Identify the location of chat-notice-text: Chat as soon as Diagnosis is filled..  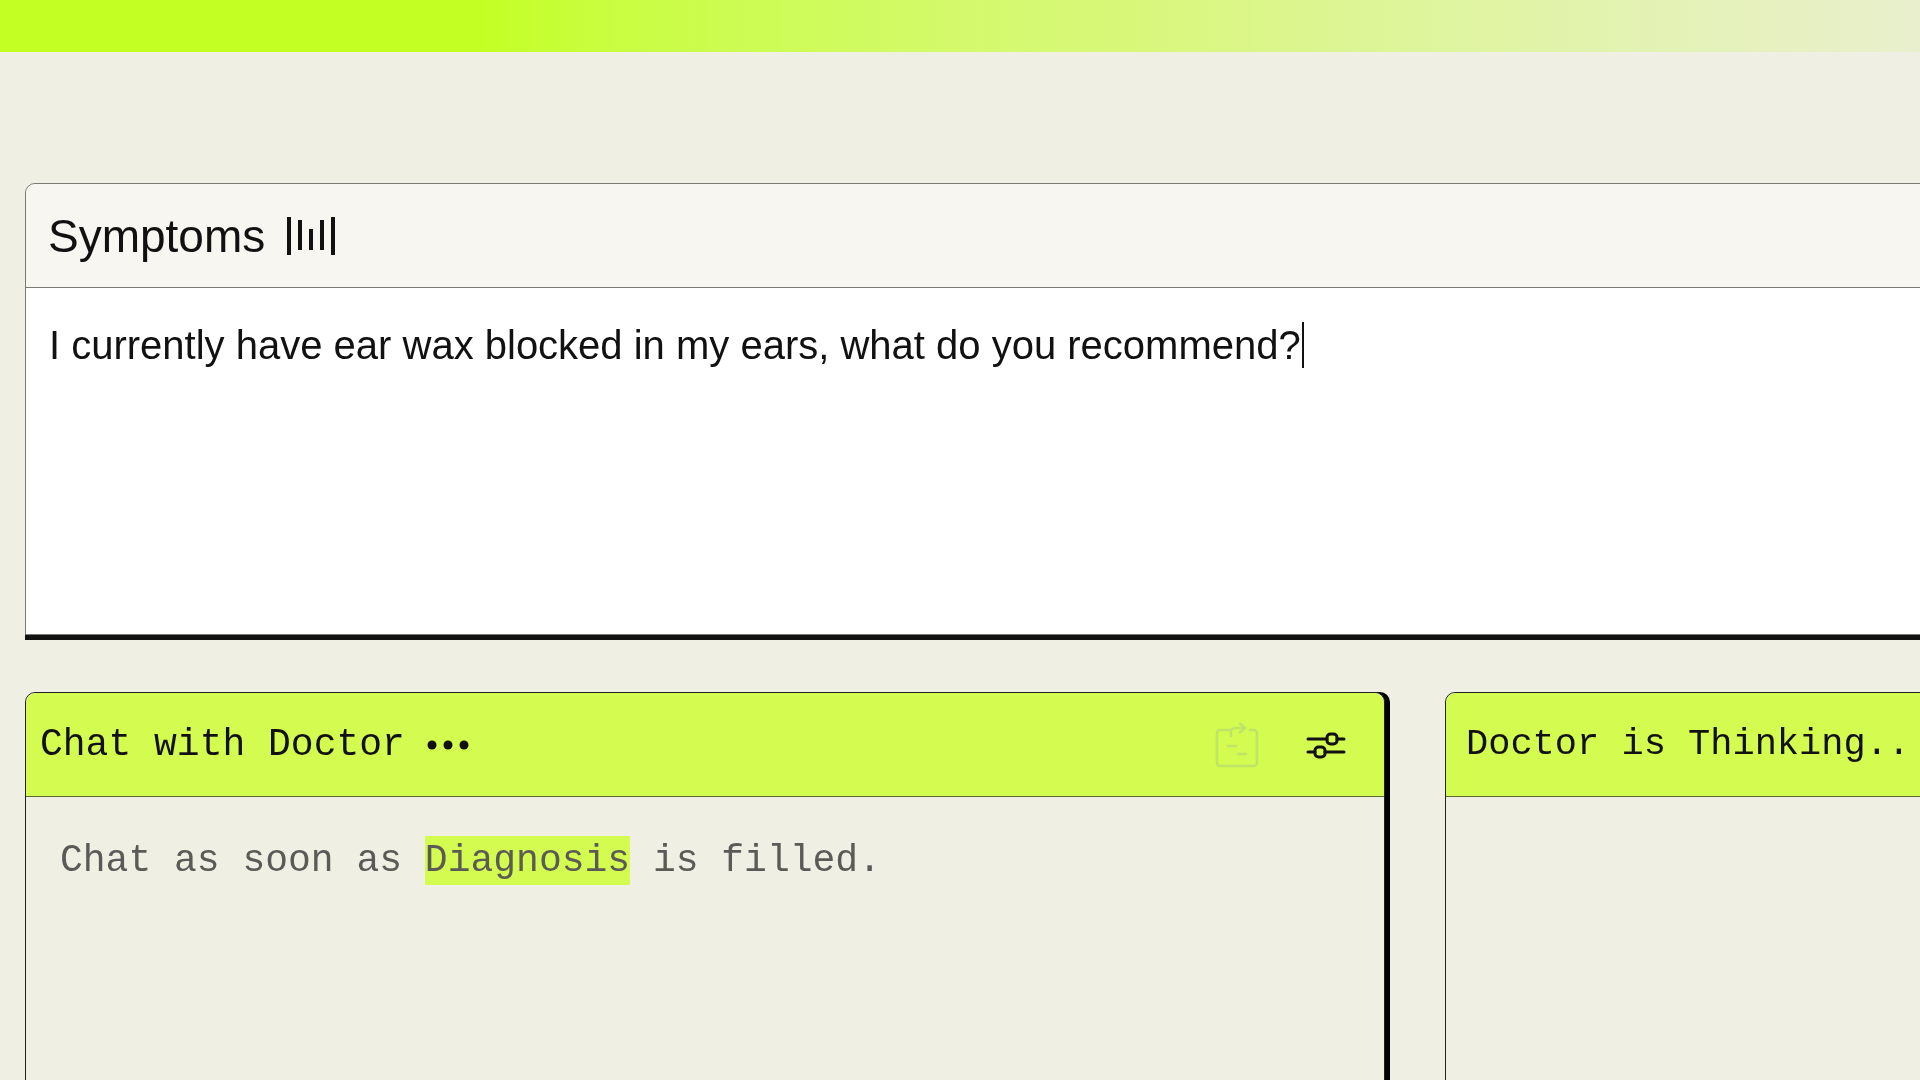
(470, 861).